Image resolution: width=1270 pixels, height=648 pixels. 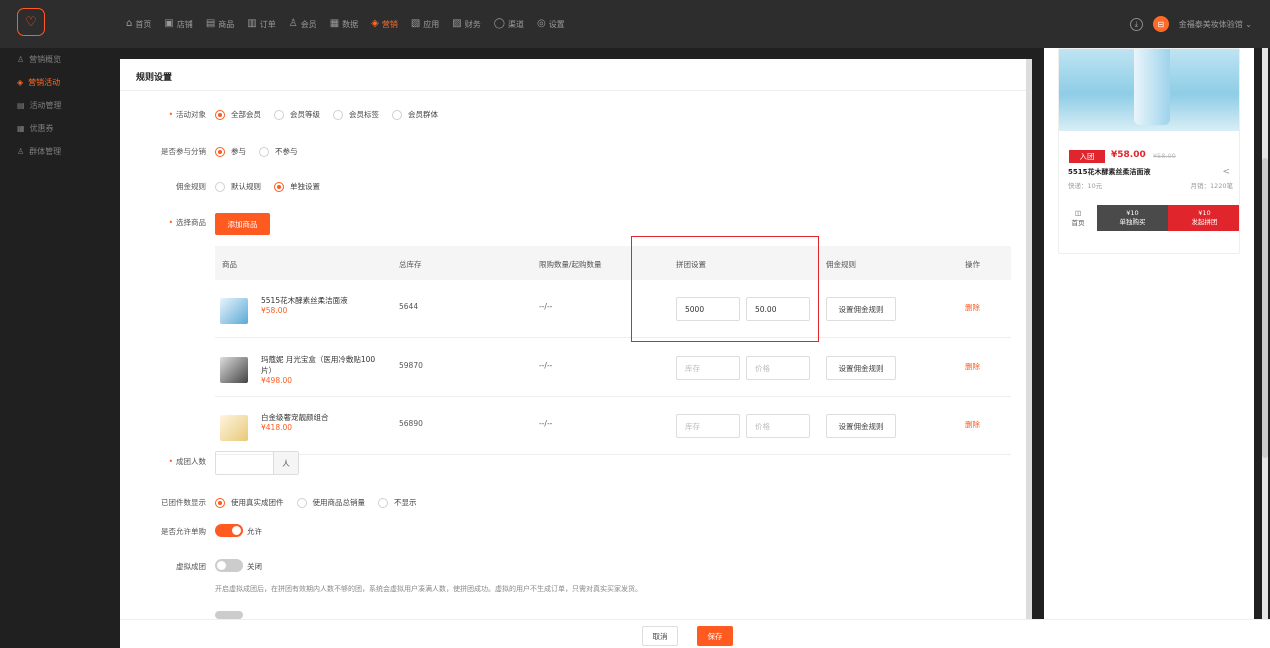 What do you see at coordinates (1078, 218) in the screenshot?
I see `preview-home-button: ◫ 首页` at bounding box center [1078, 218].